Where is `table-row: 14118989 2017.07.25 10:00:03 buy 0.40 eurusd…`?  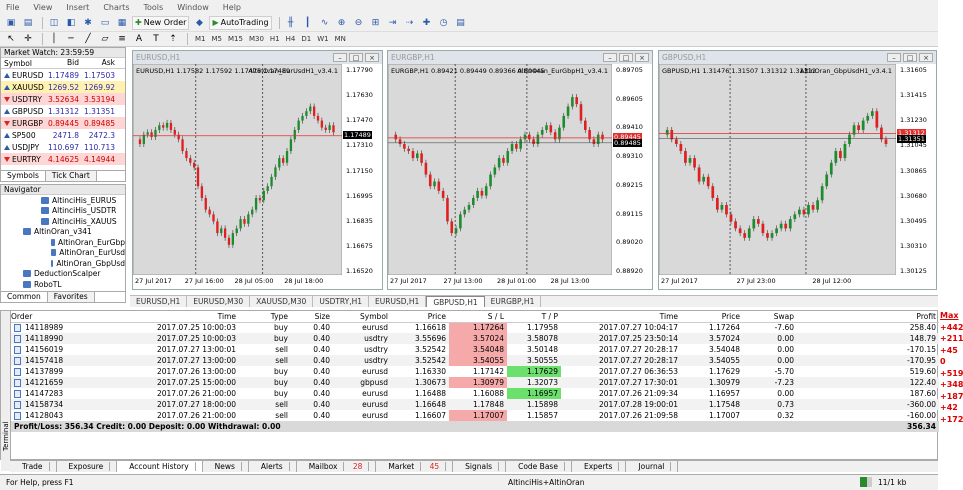
table-row: 14118989 2017.07.25 10:00:03 buy 0.40 eurusd… is located at coordinates (475, 327).